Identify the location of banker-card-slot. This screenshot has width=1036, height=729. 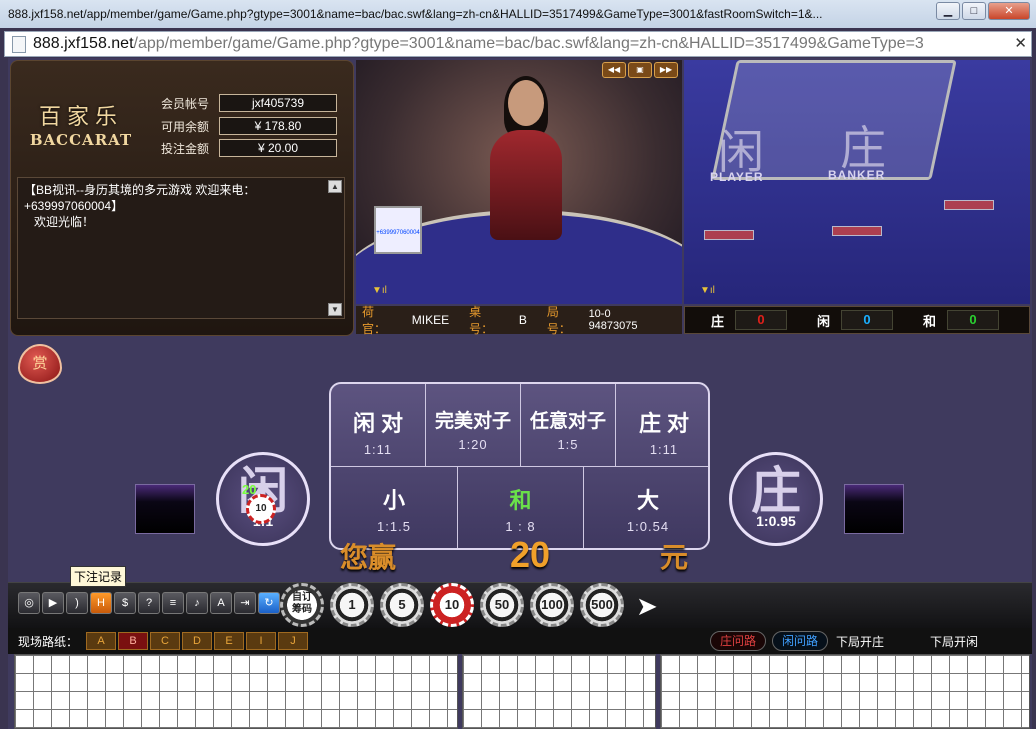
(874, 509).